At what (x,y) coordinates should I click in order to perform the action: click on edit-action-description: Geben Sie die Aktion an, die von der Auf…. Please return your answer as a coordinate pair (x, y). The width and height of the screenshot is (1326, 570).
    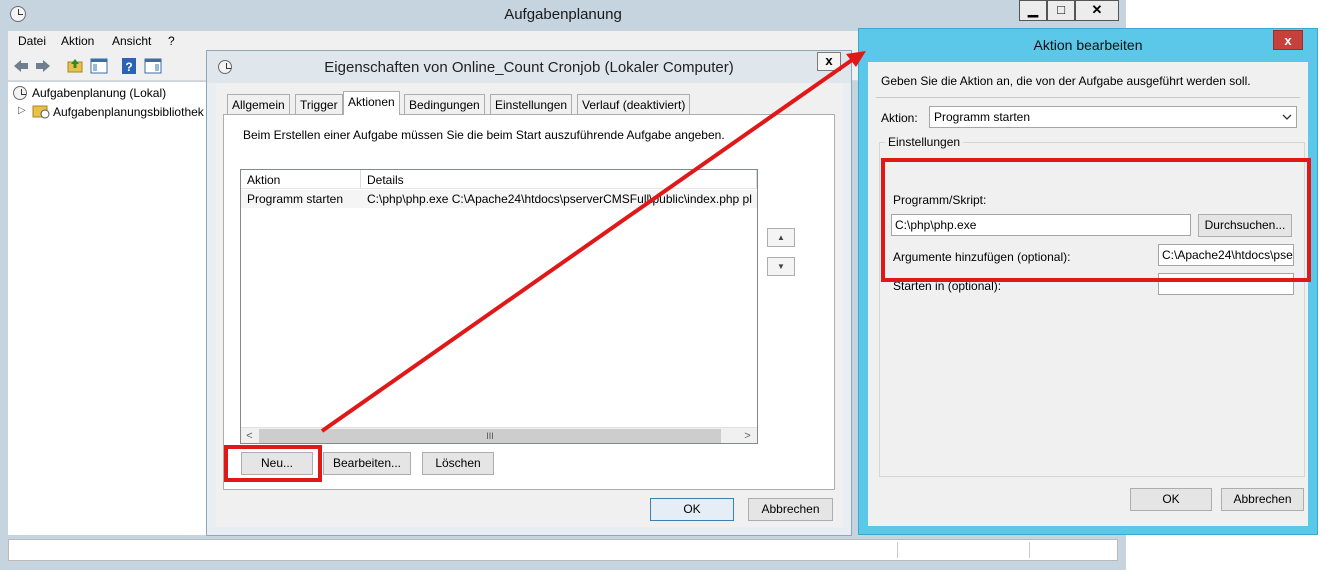
    Looking at the image, I should click on (1066, 81).